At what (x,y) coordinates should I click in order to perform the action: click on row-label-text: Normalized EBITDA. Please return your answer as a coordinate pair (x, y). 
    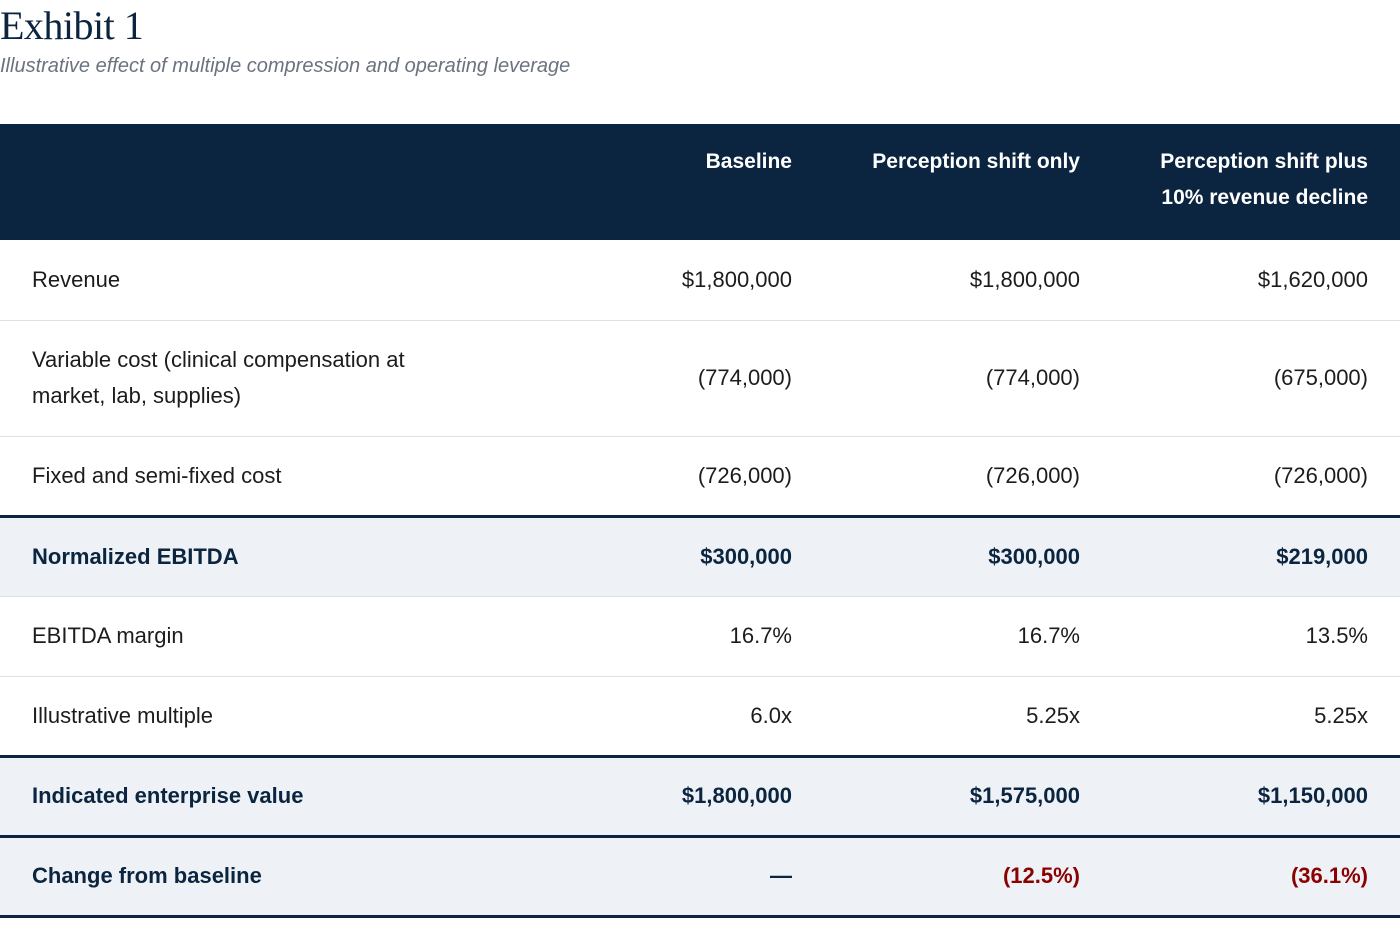
    Looking at the image, I should click on (135, 556).